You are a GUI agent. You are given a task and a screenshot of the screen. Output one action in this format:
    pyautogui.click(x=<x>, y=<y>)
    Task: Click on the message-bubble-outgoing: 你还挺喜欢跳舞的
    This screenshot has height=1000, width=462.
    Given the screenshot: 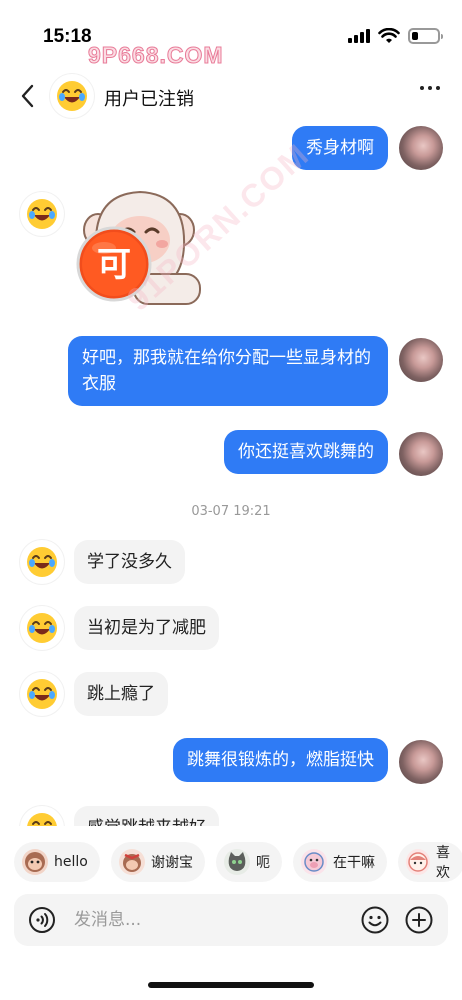 What is the action you would take?
    pyautogui.click(x=306, y=452)
    